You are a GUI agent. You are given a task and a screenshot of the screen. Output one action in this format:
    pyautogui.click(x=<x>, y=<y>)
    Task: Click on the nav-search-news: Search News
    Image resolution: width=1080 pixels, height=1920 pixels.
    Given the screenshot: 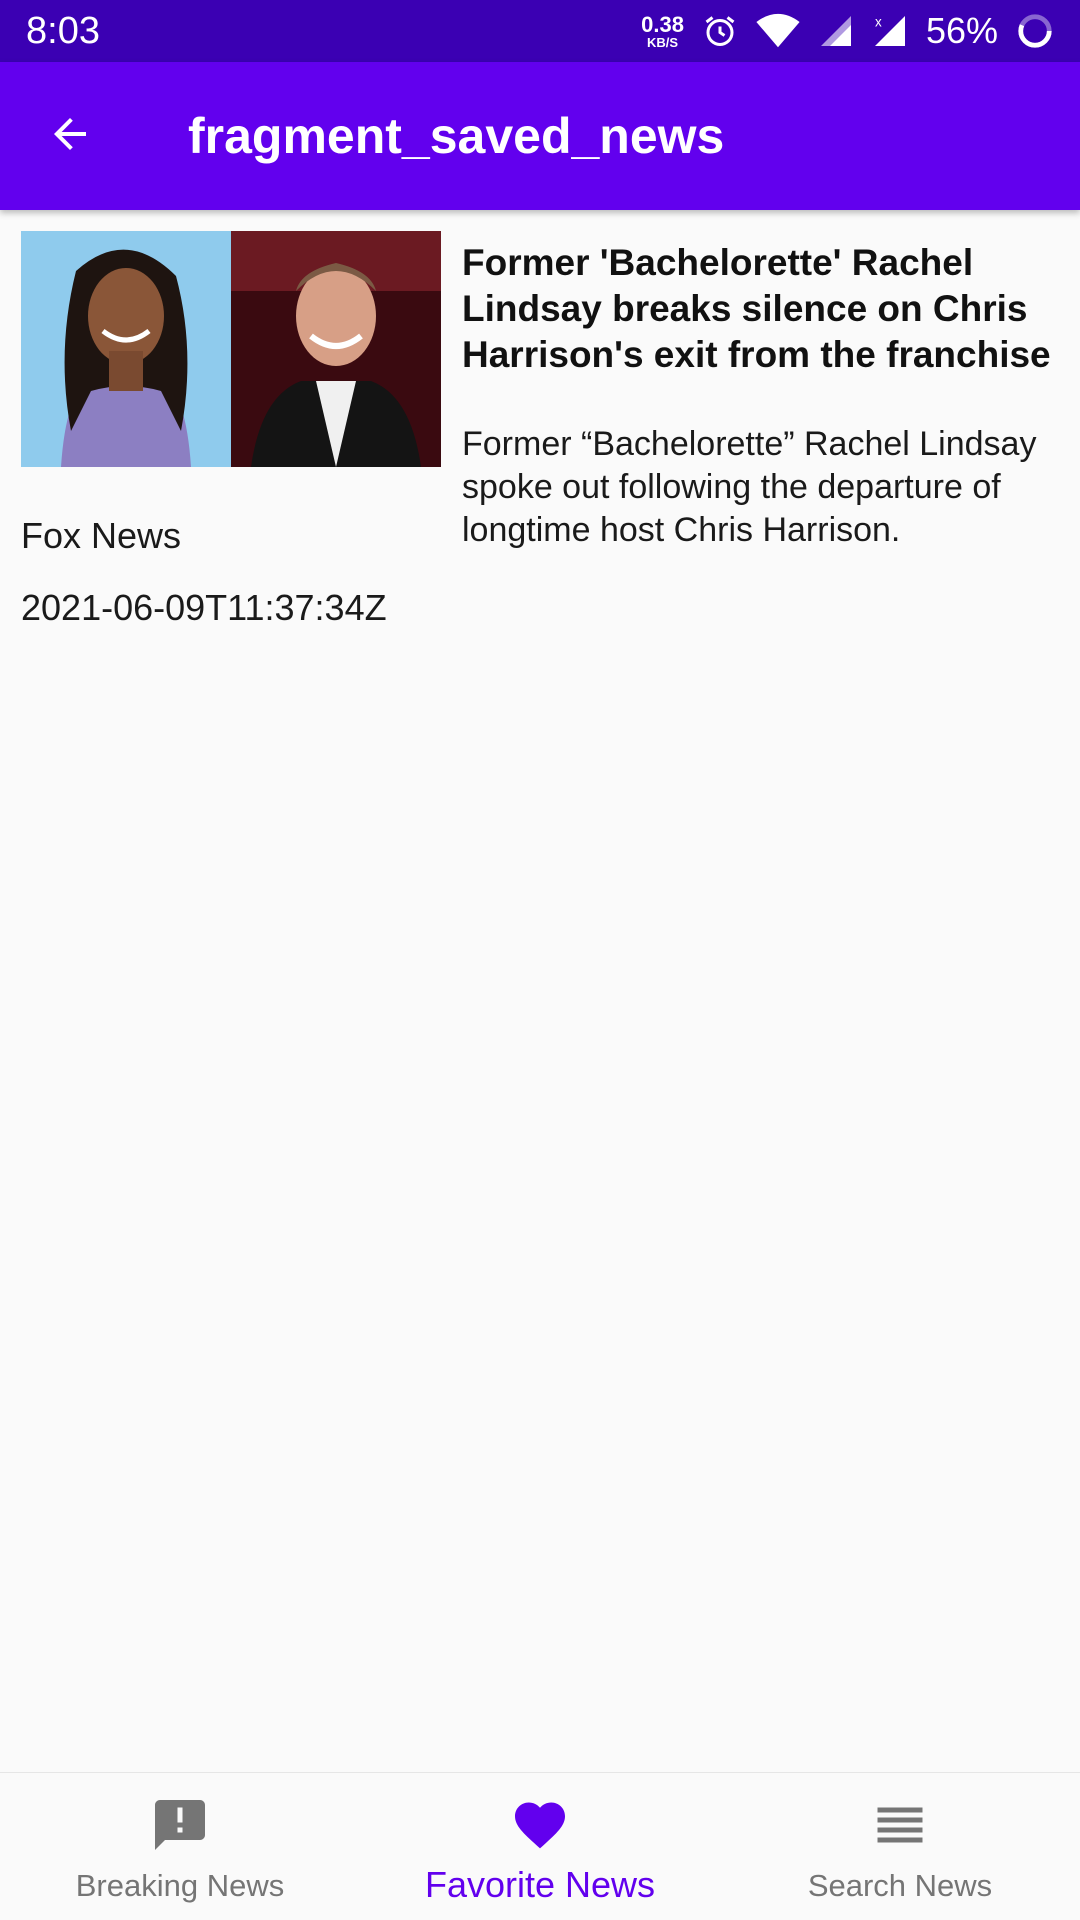 What is the action you would take?
    pyautogui.click(x=900, y=1846)
    